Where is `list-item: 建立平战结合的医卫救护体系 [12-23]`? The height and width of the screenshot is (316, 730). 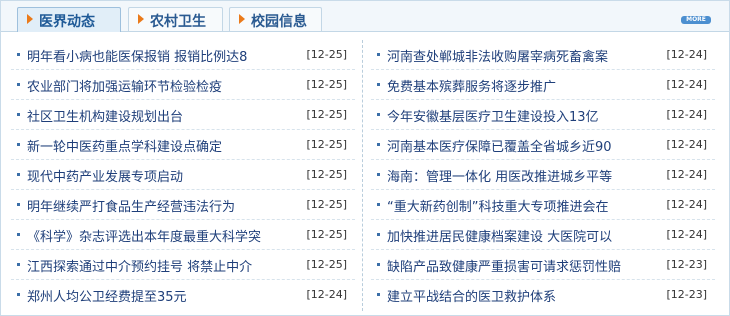 list-item: 建立平战结合的医卫救护体系 [12-23] is located at coordinates (543, 295).